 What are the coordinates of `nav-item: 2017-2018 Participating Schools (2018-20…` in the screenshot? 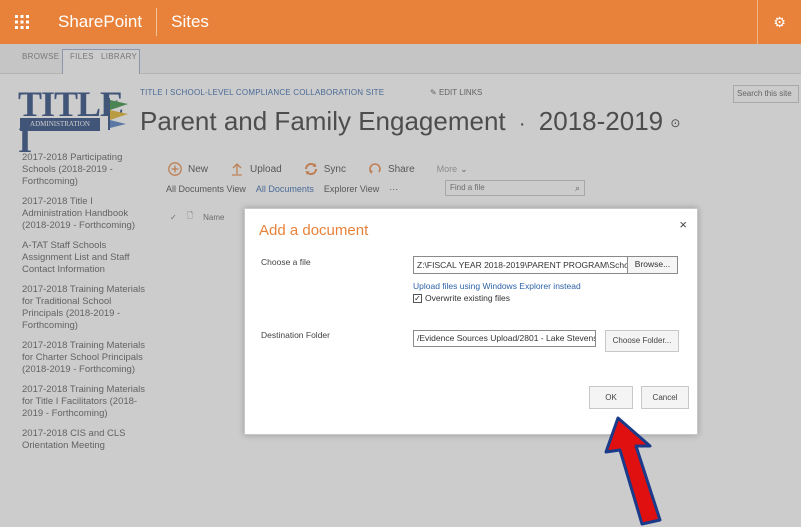 It's located at (84, 170).